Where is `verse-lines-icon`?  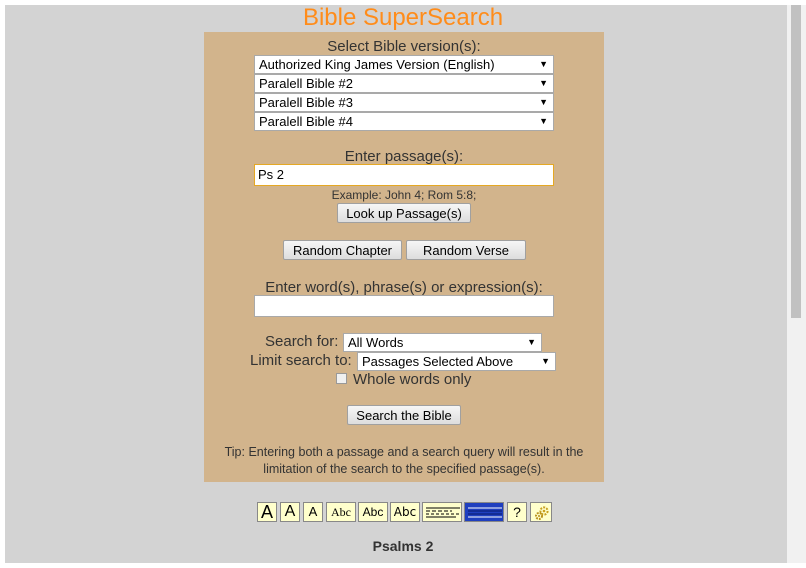 verse-lines-icon is located at coordinates (485, 512).